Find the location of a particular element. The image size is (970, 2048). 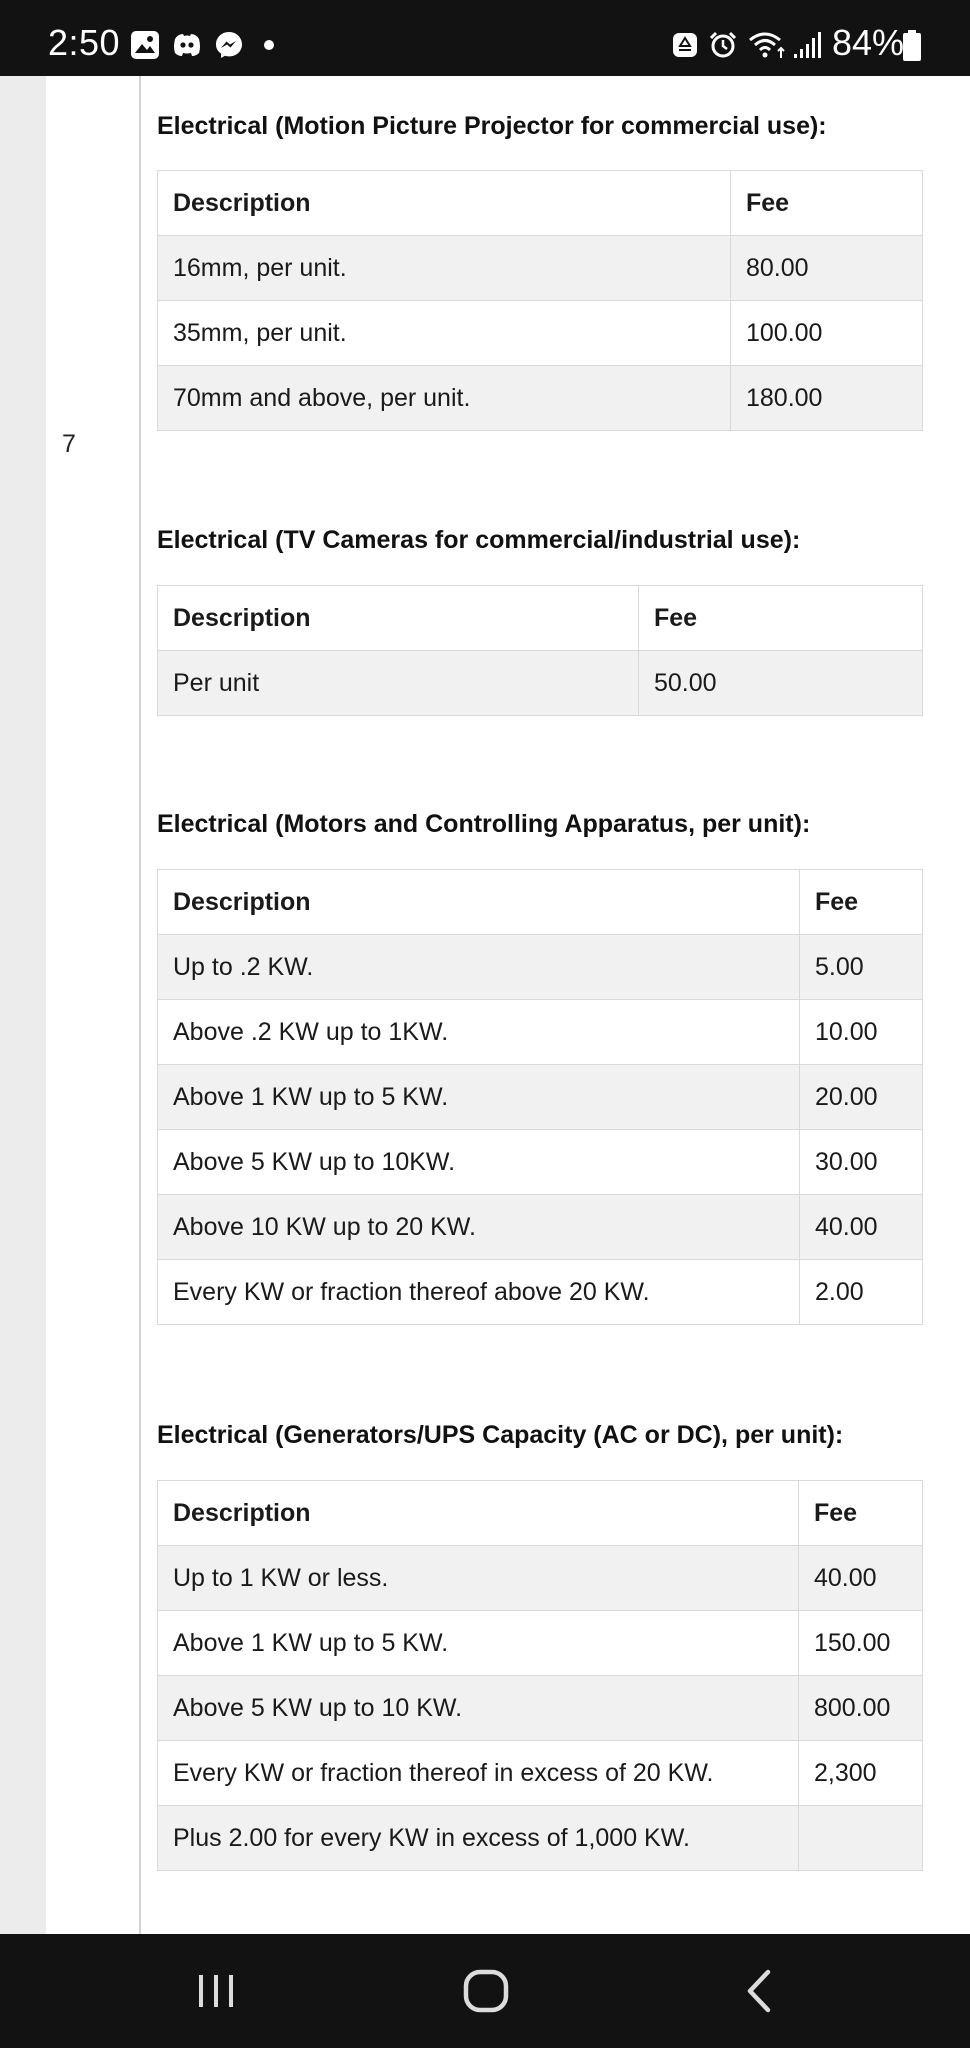

alarm-icon is located at coordinates (723, 44).